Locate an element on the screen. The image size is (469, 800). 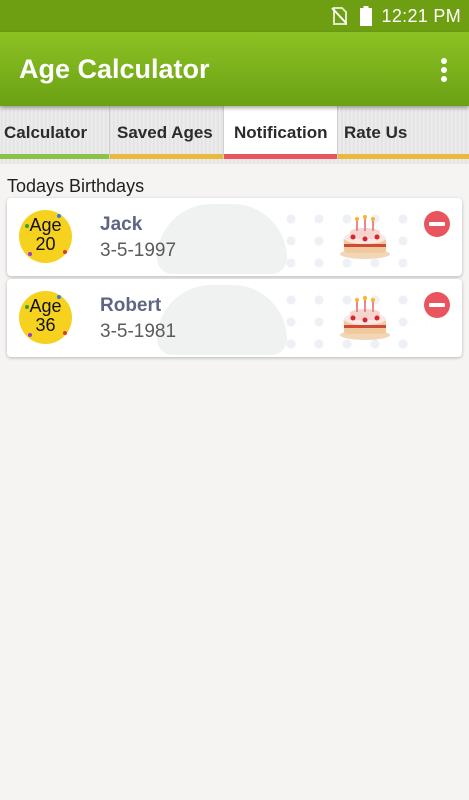
birth-date: 3-5-1997 is located at coordinates (138, 250).